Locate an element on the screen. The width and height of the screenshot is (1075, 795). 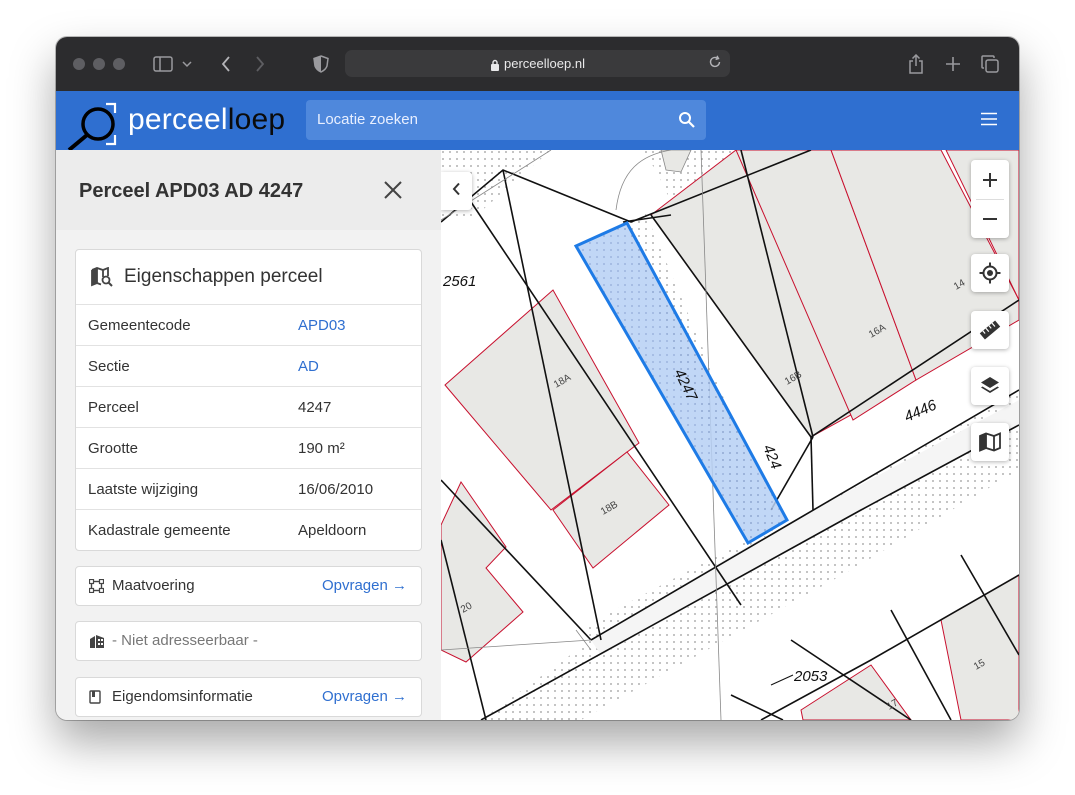
property-row: Laatste wijziging 16/06/2010 is located at coordinates (248, 489).